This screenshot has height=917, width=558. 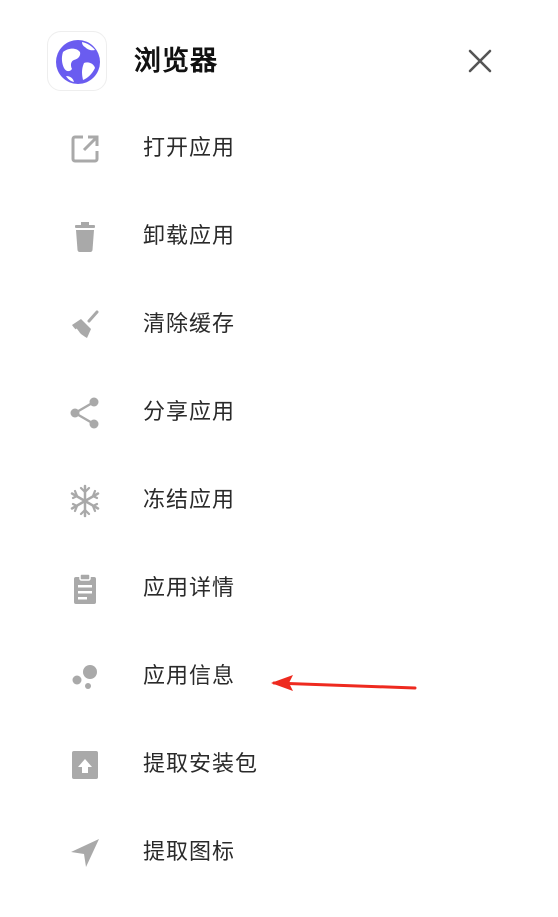 I want to click on snowflake-icon, so click(x=85, y=501).